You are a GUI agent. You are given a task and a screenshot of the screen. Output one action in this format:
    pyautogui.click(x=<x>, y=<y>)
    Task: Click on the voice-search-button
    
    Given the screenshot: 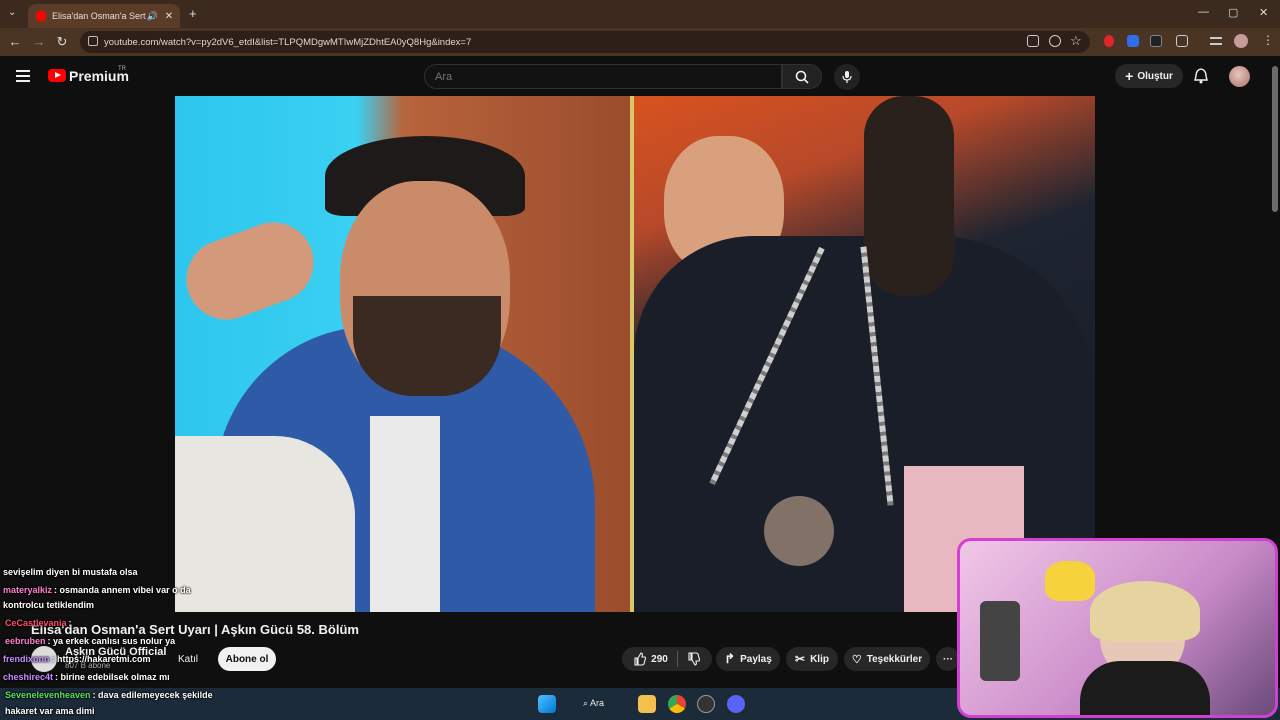 What is the action you would take?
    pyautogui.click(x=847, y=77)
    